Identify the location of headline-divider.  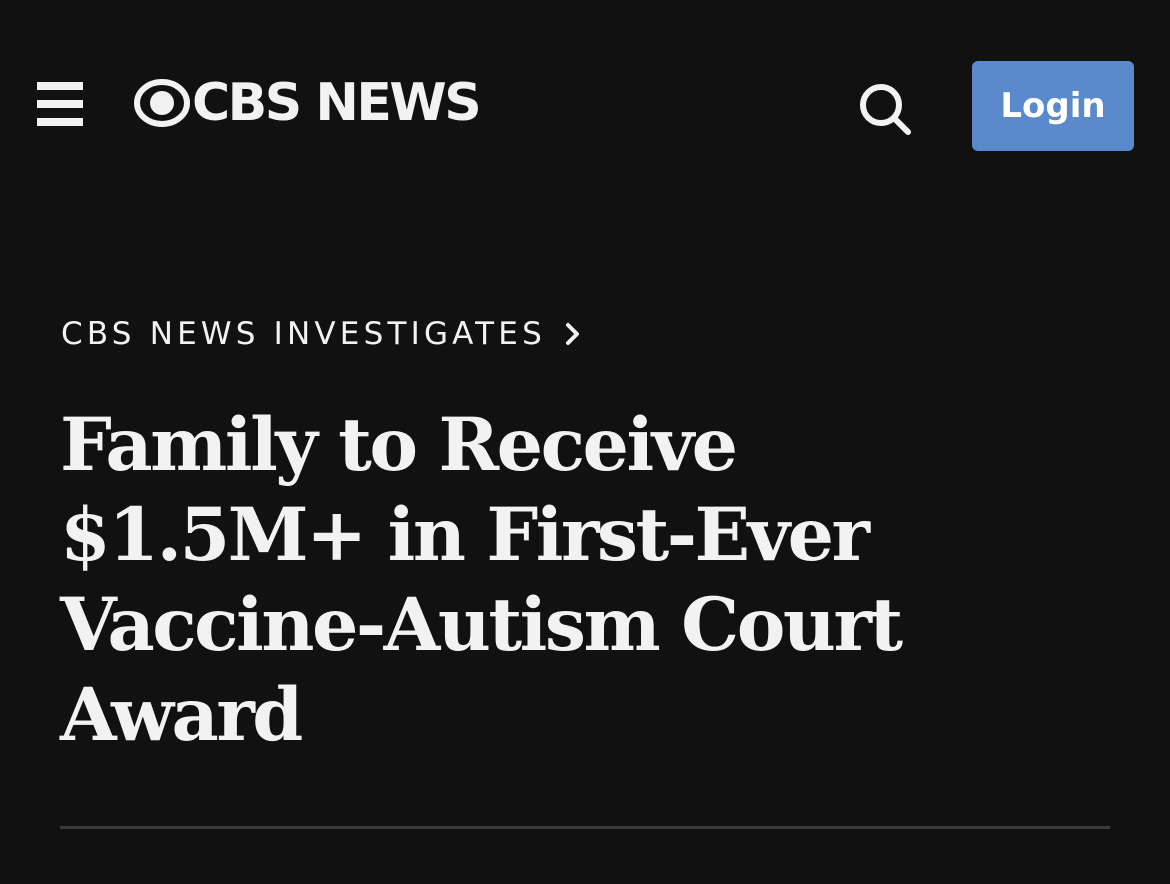
(585, 827).